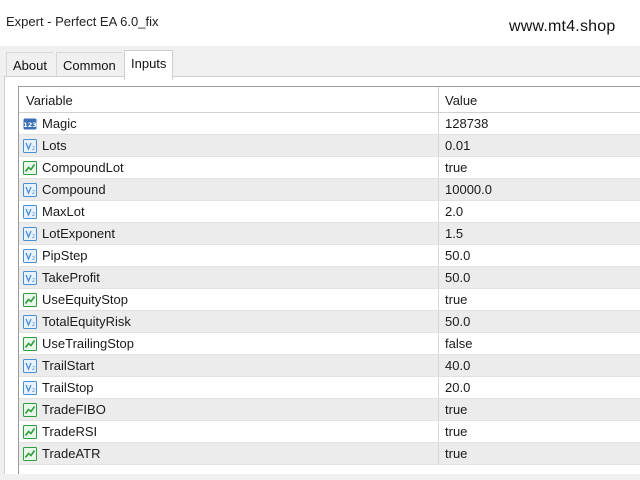 The image size is (640, 480). I want to click on variable-name: CompoundLot, so click(83, 167).